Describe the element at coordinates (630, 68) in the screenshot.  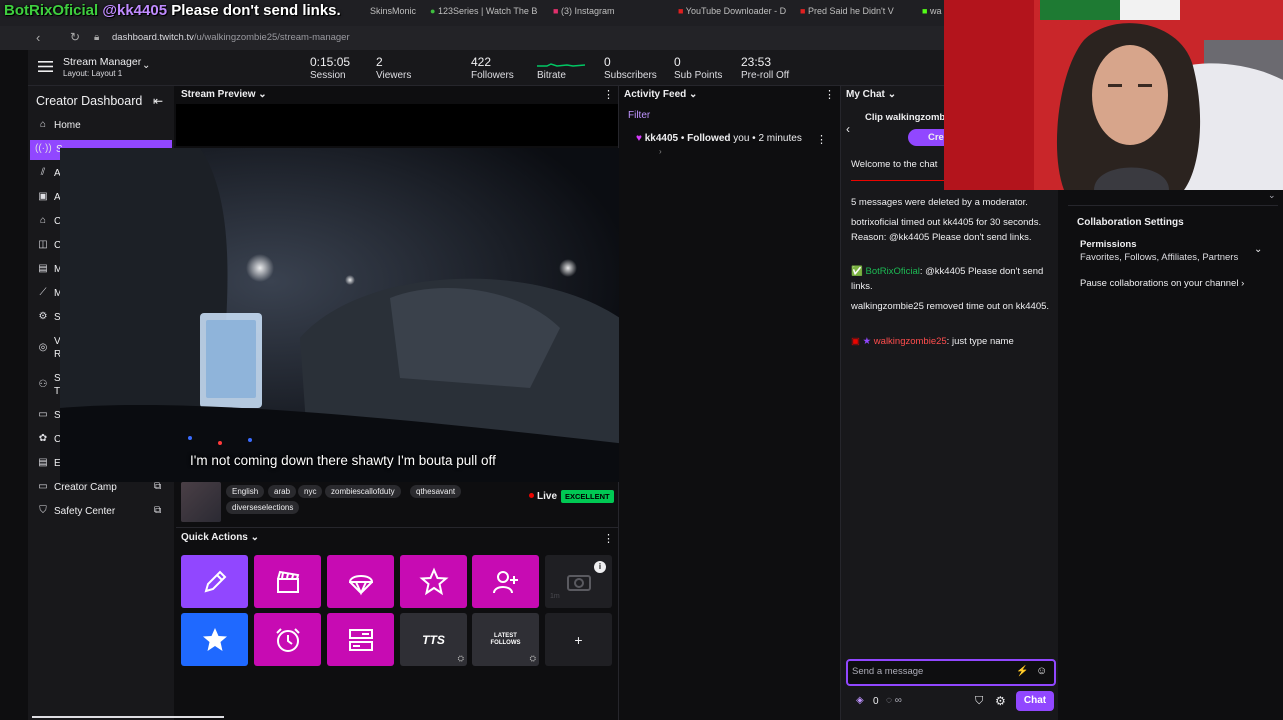
I see `stat-subscribers: 0 Subscribers` at that location.